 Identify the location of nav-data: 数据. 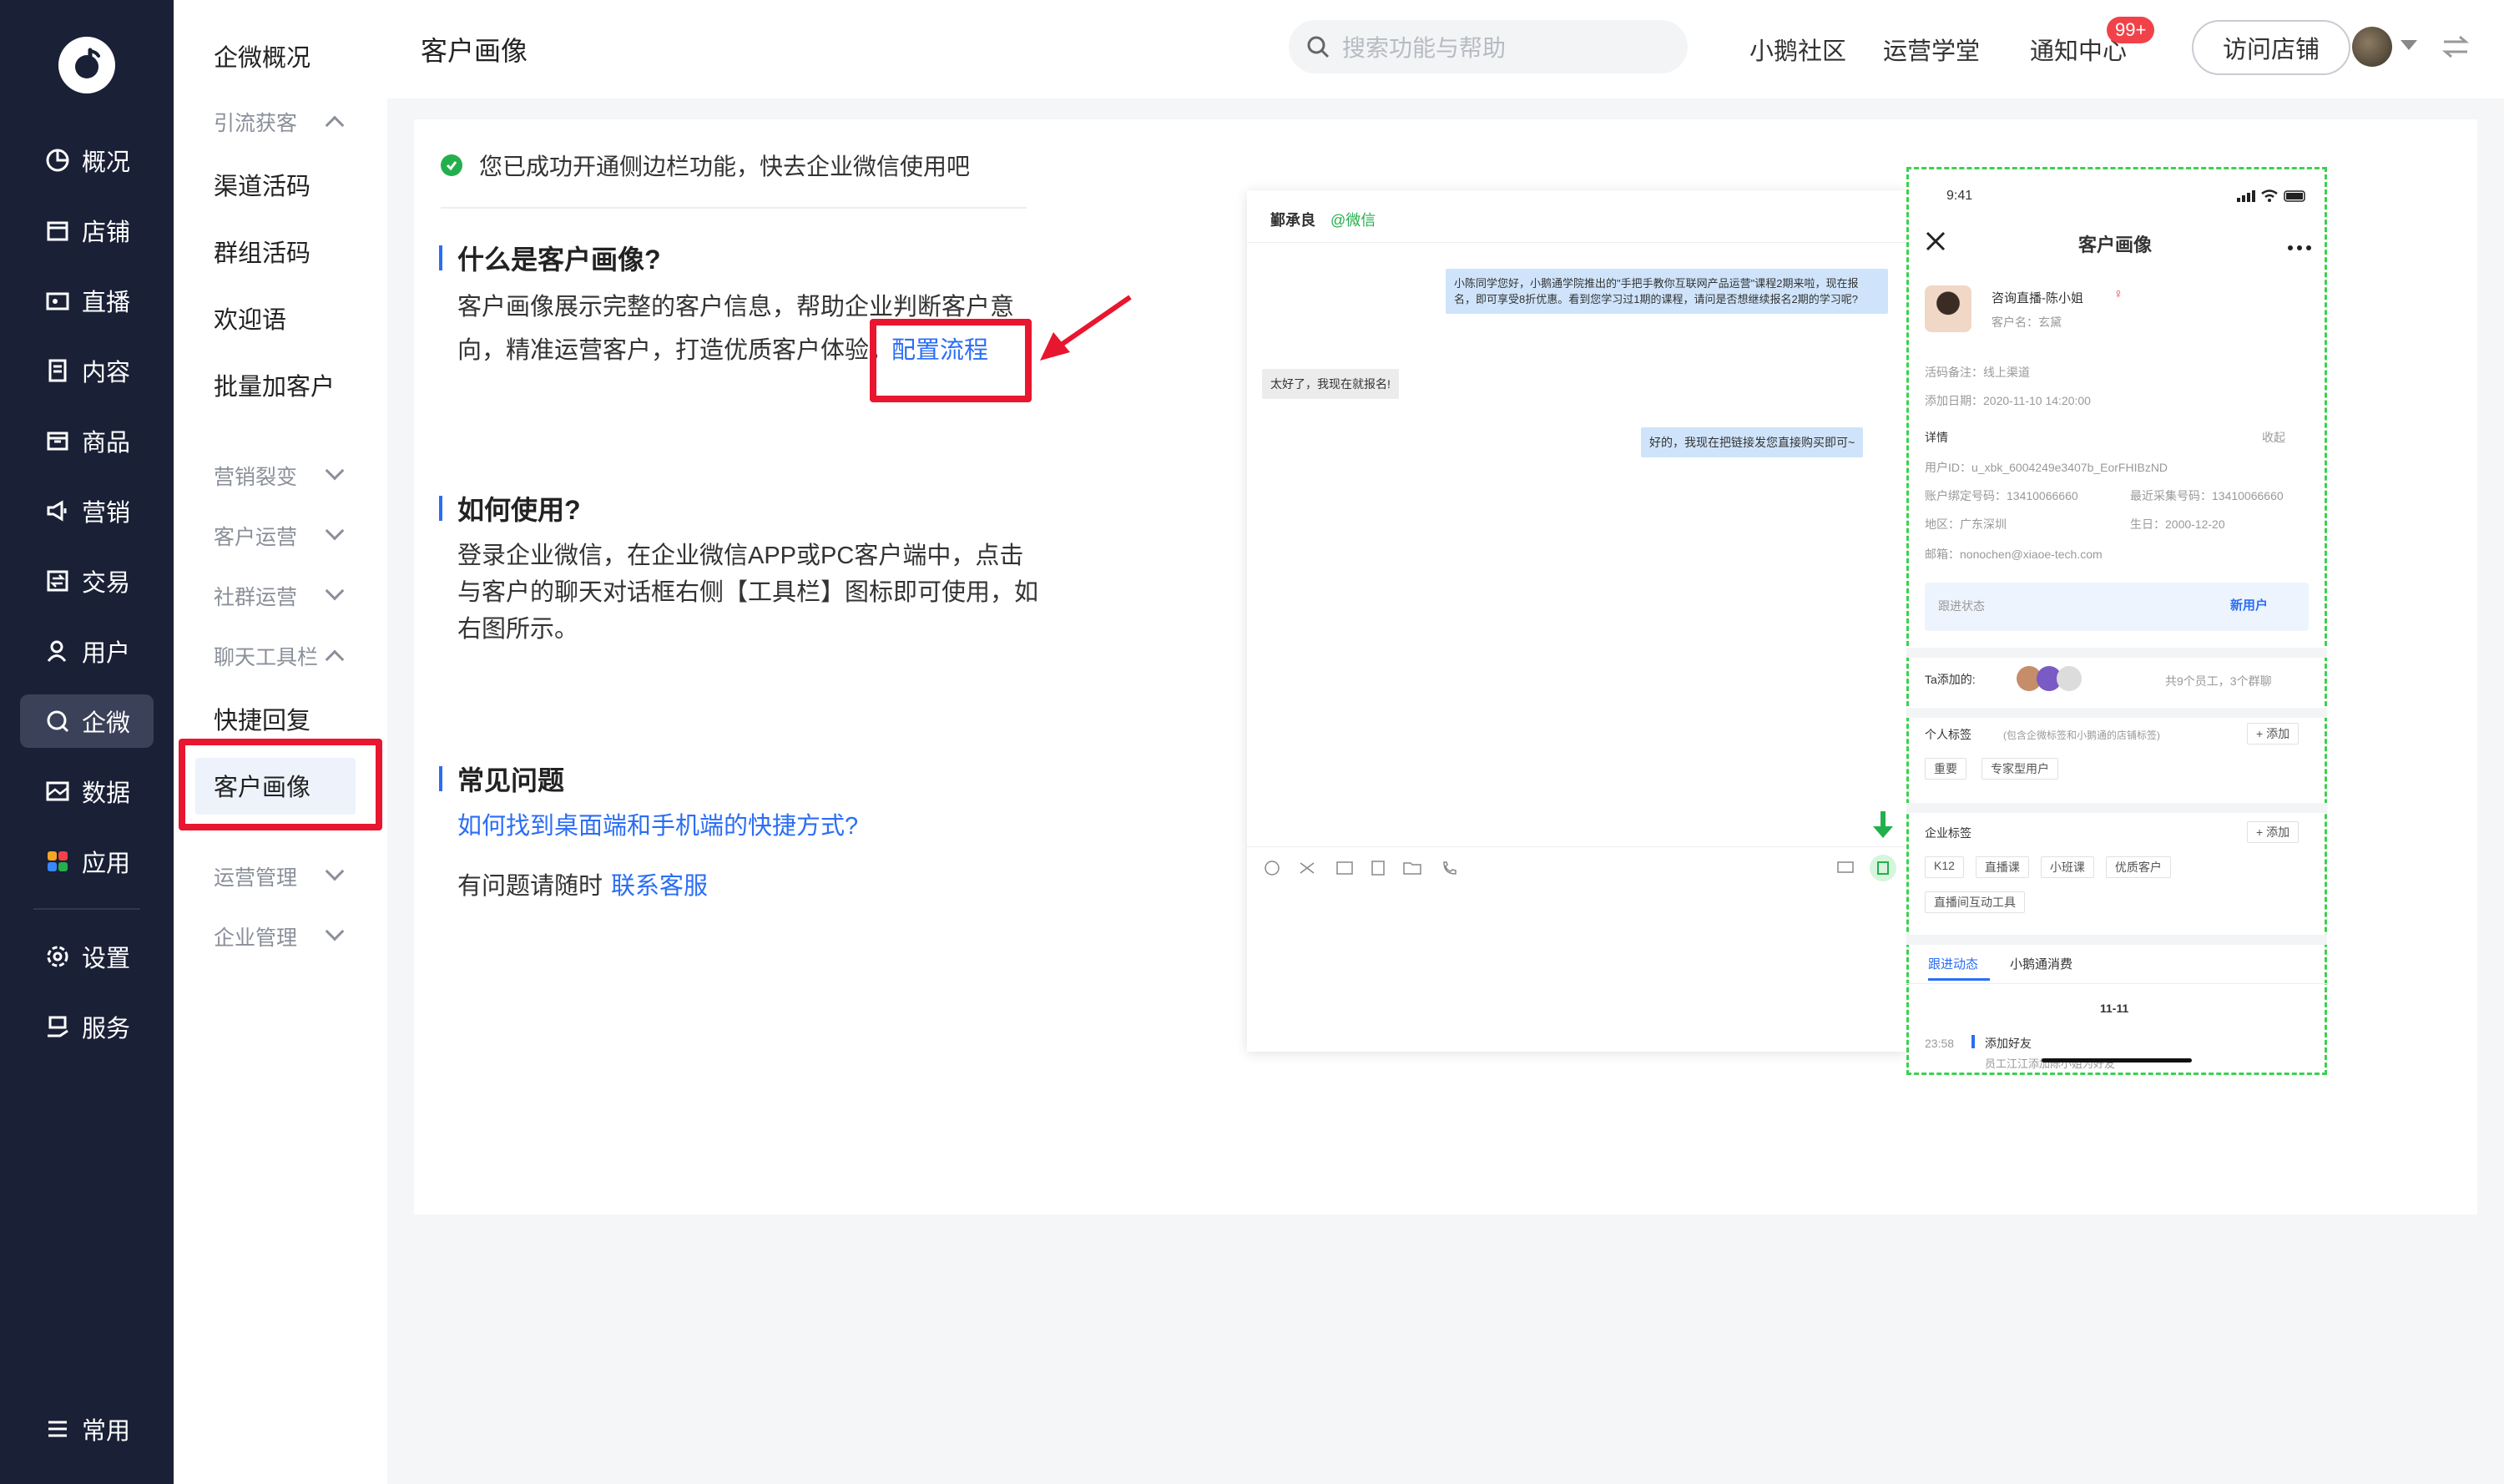
(87, 791).